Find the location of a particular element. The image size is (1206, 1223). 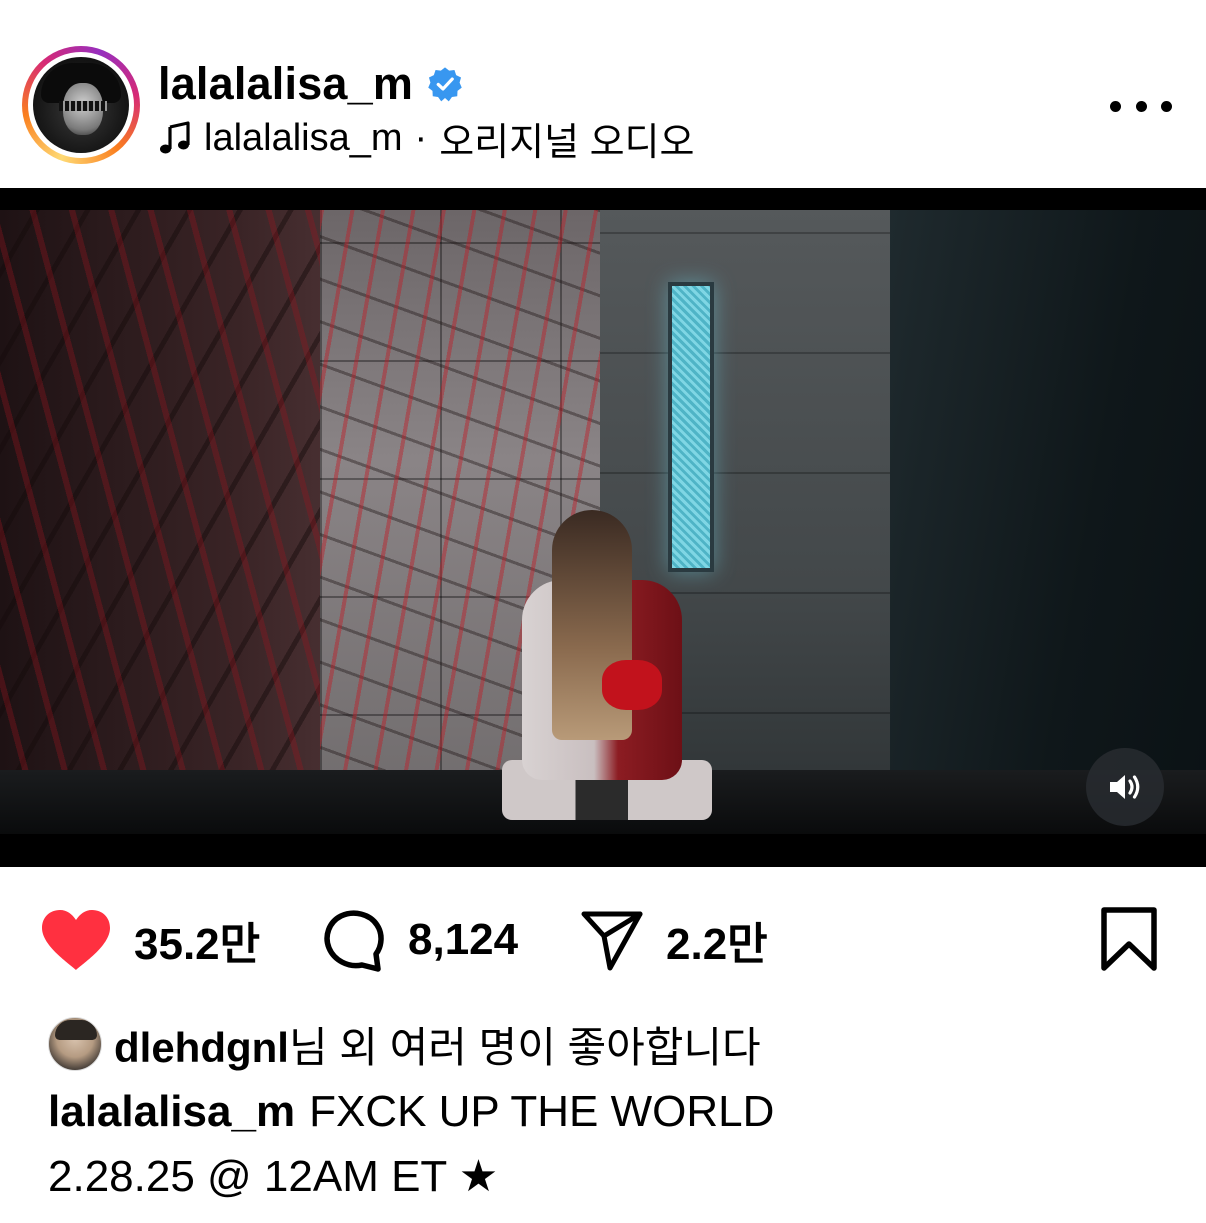

share-button: 2.2만 is located at coordinates (674, 940).